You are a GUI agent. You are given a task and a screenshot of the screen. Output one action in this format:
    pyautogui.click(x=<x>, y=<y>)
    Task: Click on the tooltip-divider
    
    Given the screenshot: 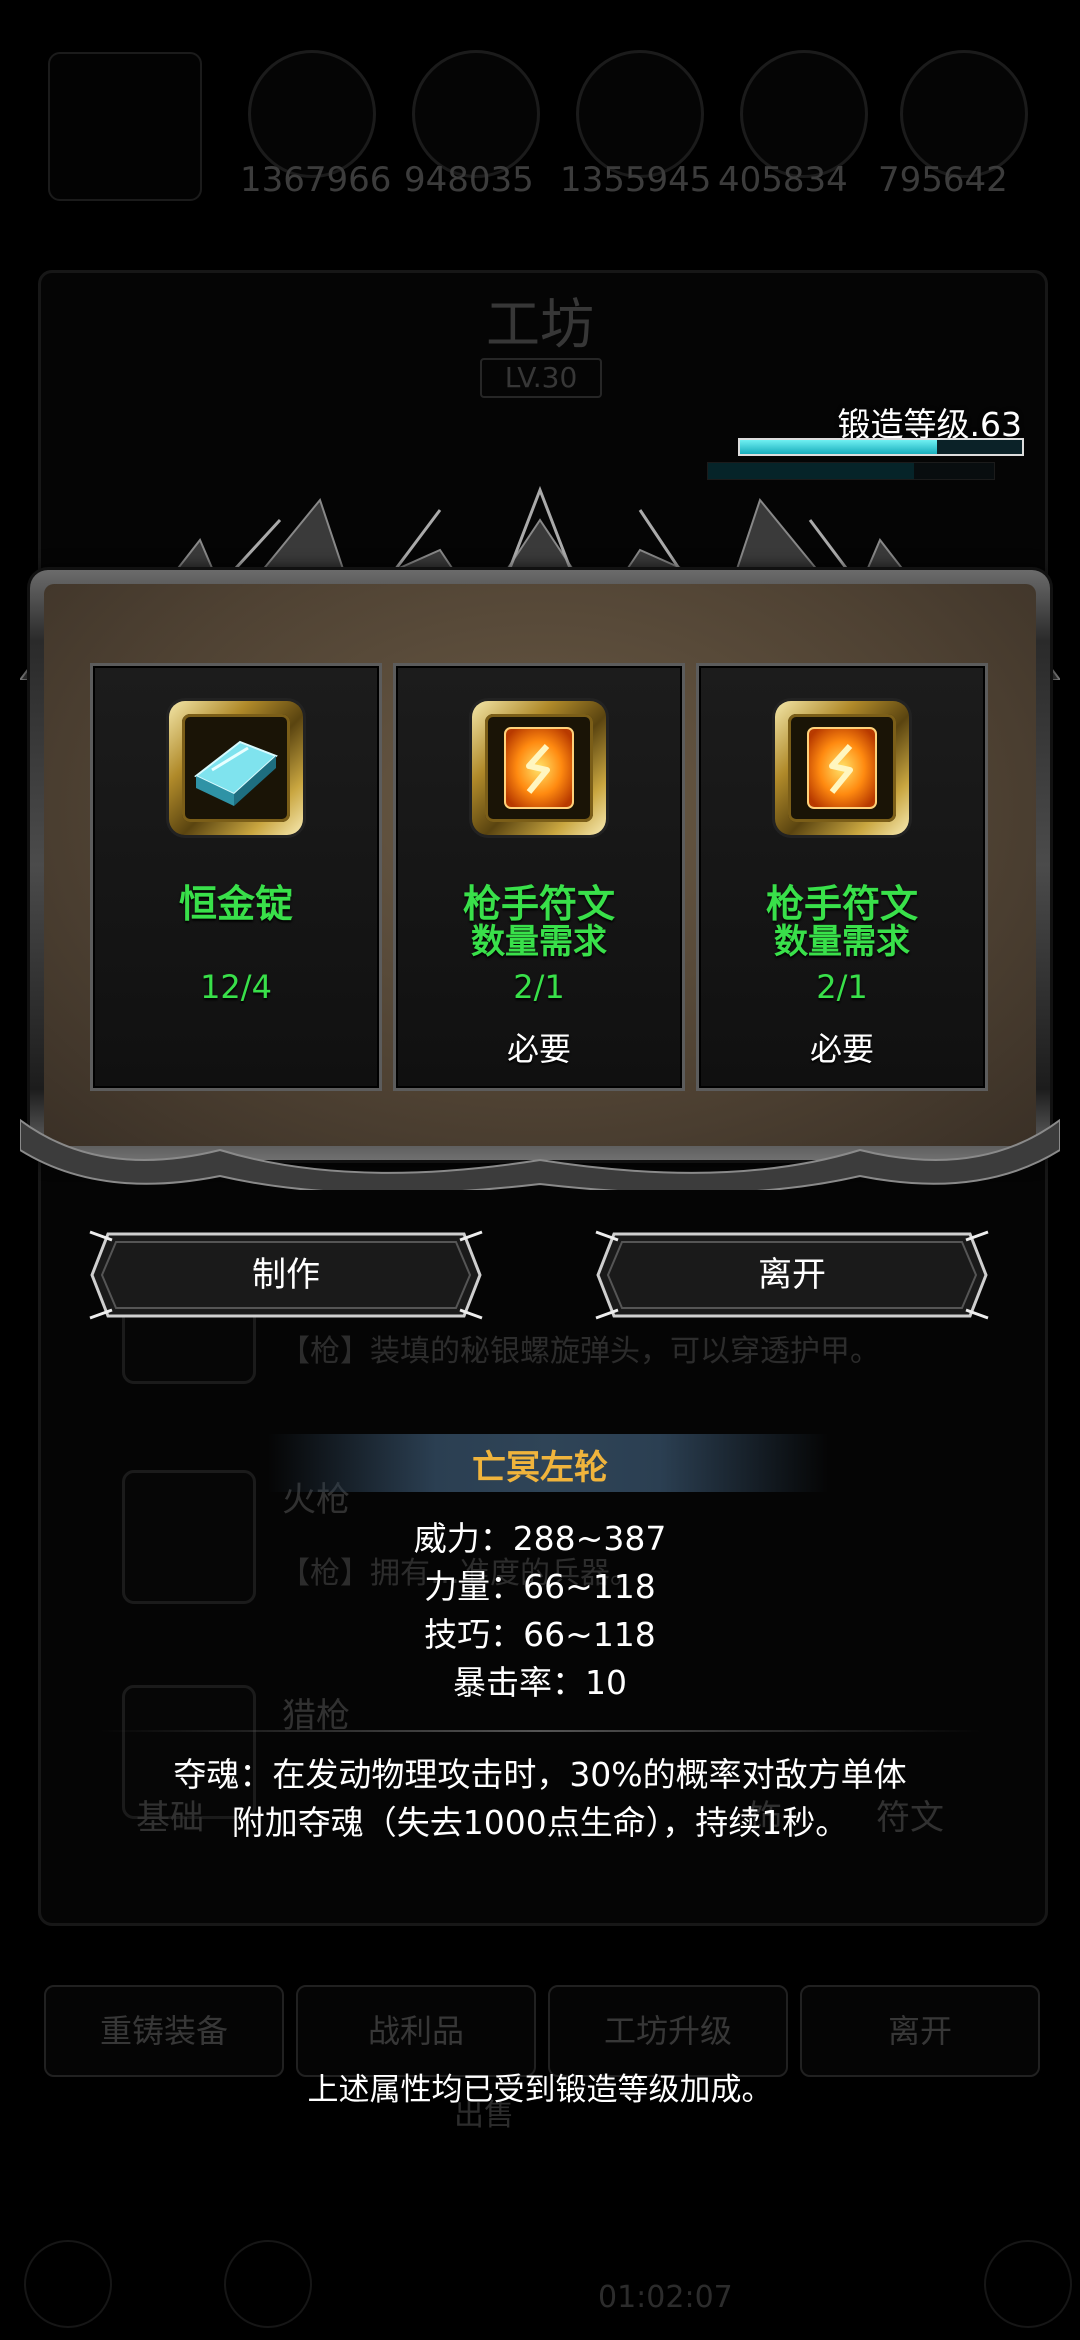 What is the action you would take?
    pyautogui.click(x=540, y=1731)
    